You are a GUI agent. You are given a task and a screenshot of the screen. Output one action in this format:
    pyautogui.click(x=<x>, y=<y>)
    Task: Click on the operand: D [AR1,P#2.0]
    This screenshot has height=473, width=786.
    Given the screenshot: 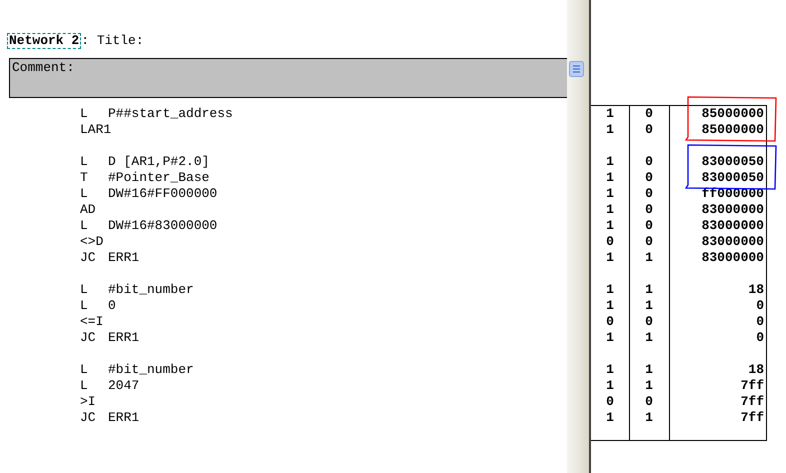 What is the action you would take?
    pyautogui.click(x=159, y=162)
    